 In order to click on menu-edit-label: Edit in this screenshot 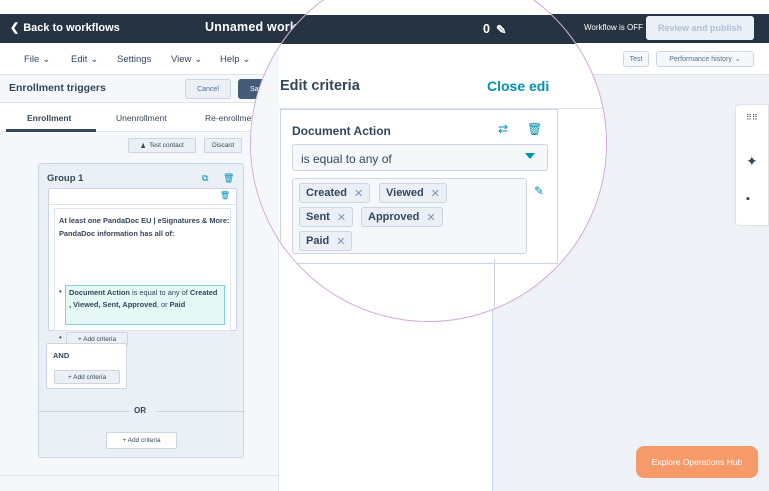, I will do `click(79, 59)`.